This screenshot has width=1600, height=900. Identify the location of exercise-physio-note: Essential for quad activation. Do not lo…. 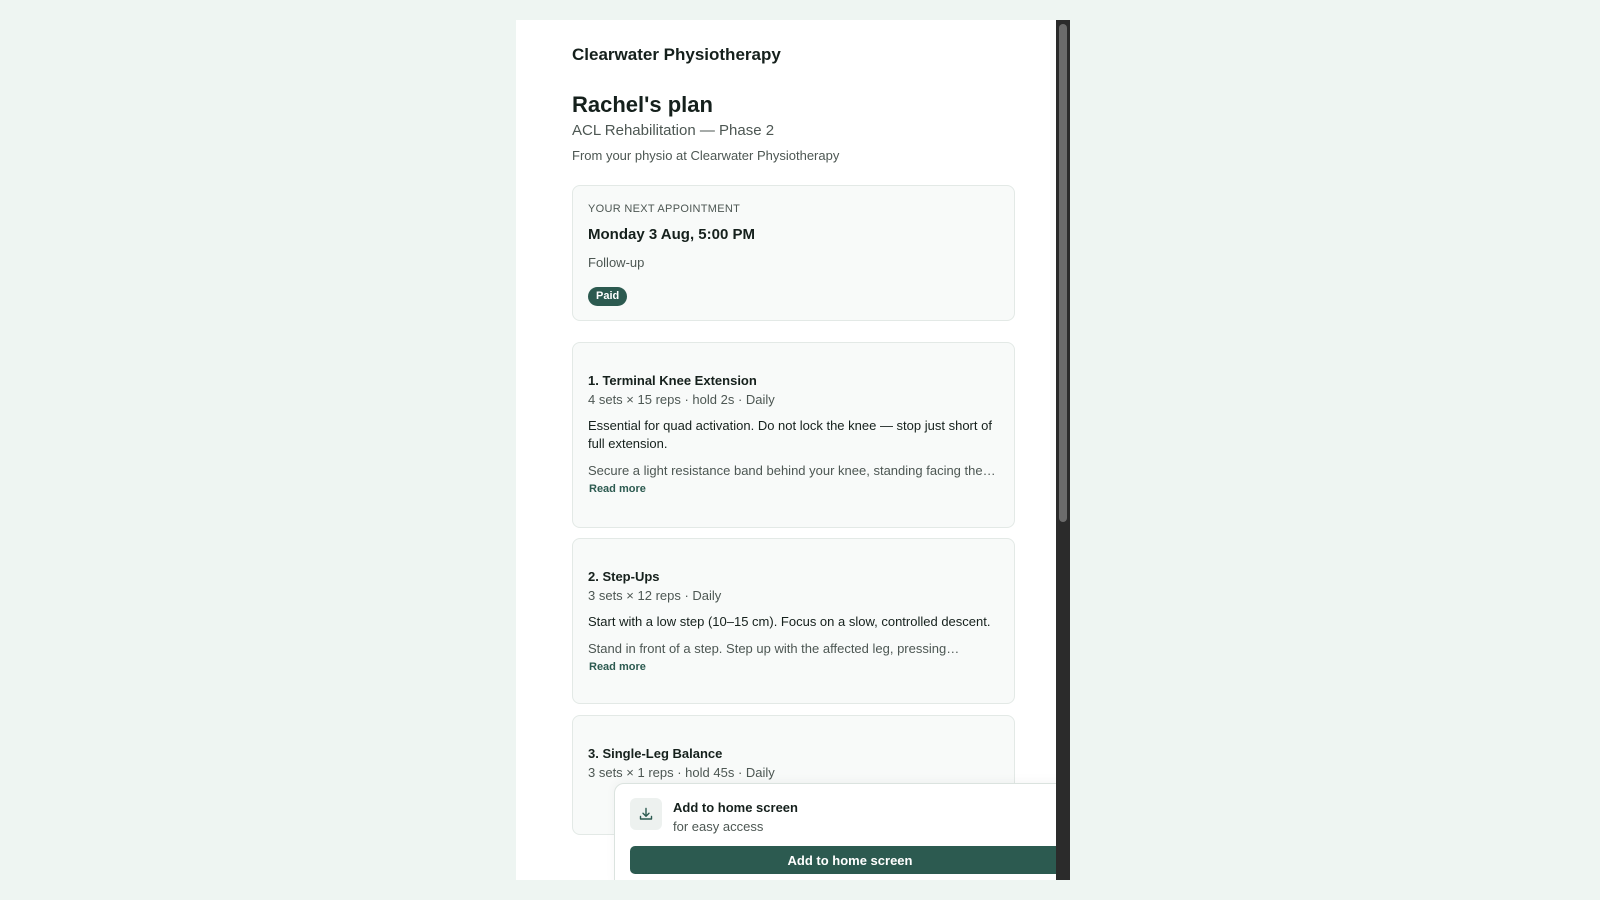
(790, 434).